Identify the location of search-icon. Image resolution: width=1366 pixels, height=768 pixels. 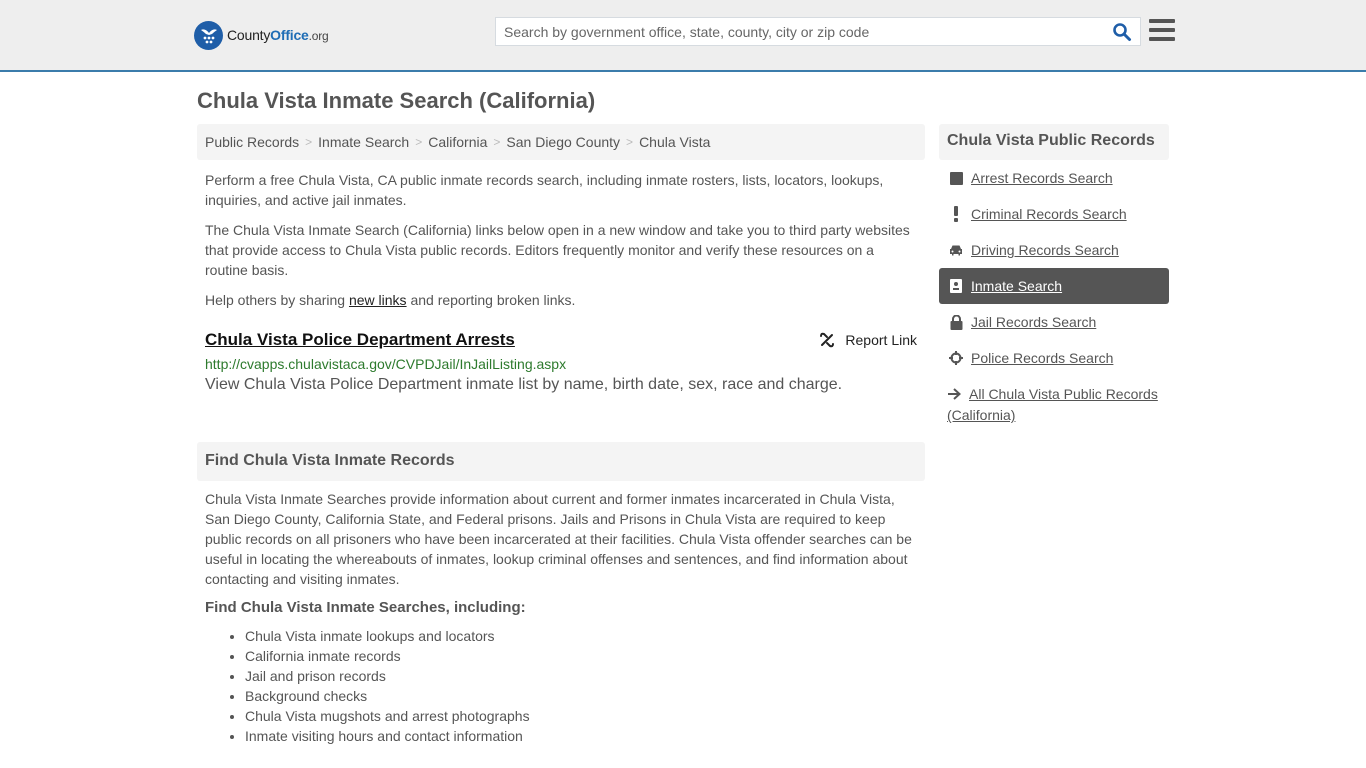
(1122, 32).